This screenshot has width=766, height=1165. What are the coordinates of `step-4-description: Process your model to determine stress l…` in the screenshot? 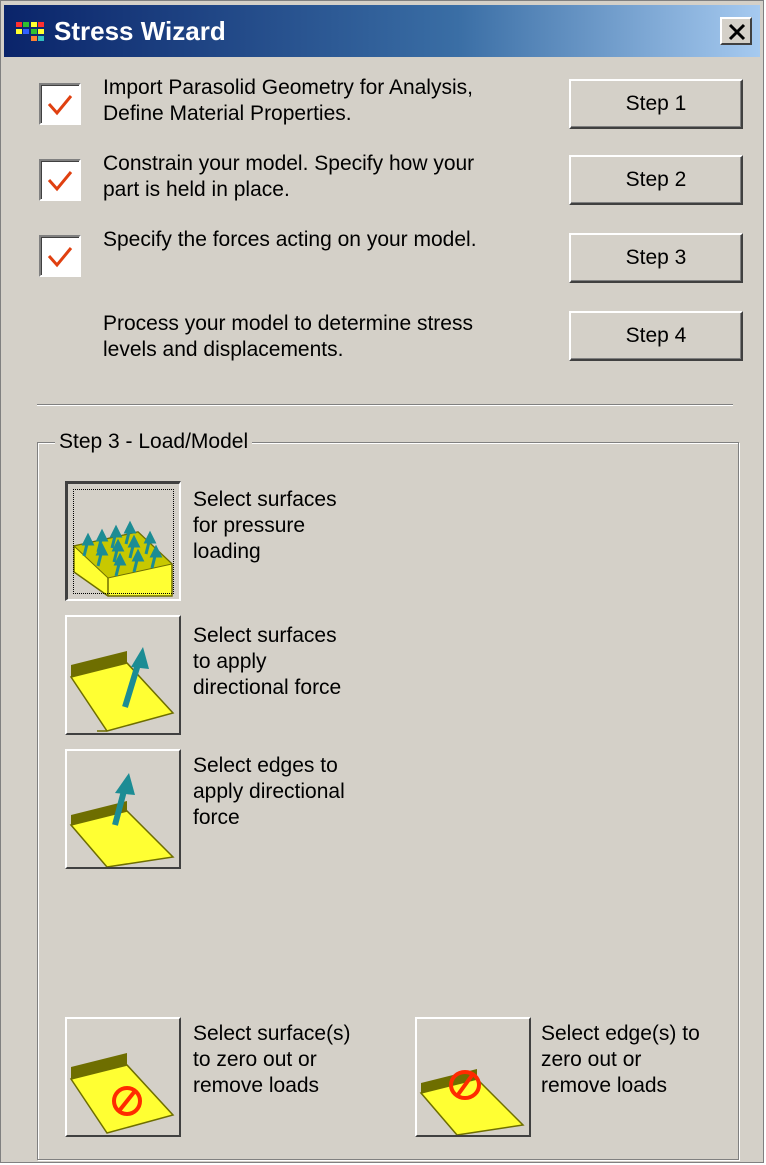 It's located at (288, 336).